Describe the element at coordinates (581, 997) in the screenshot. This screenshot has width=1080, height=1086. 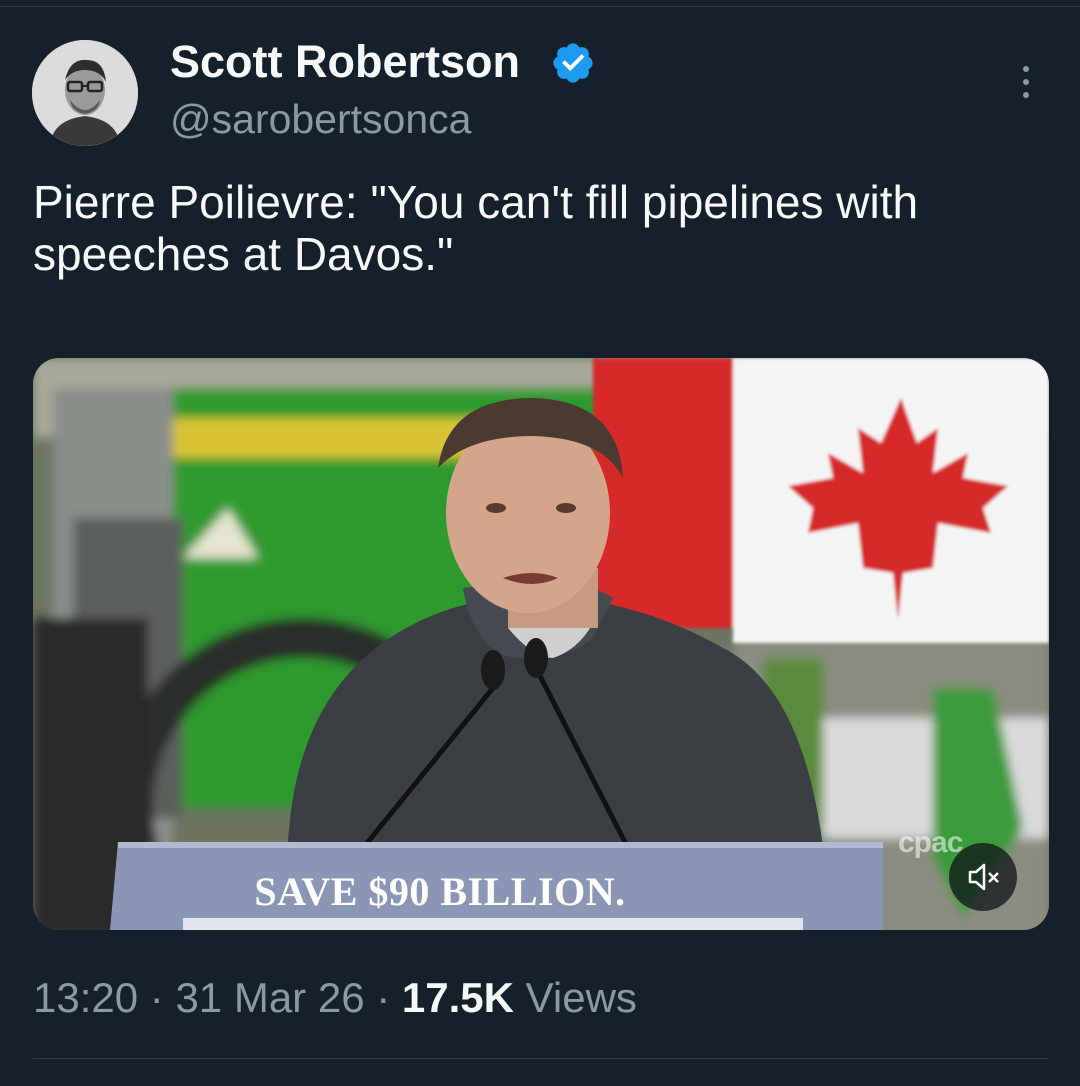
I see `views-label: Views` at that location.